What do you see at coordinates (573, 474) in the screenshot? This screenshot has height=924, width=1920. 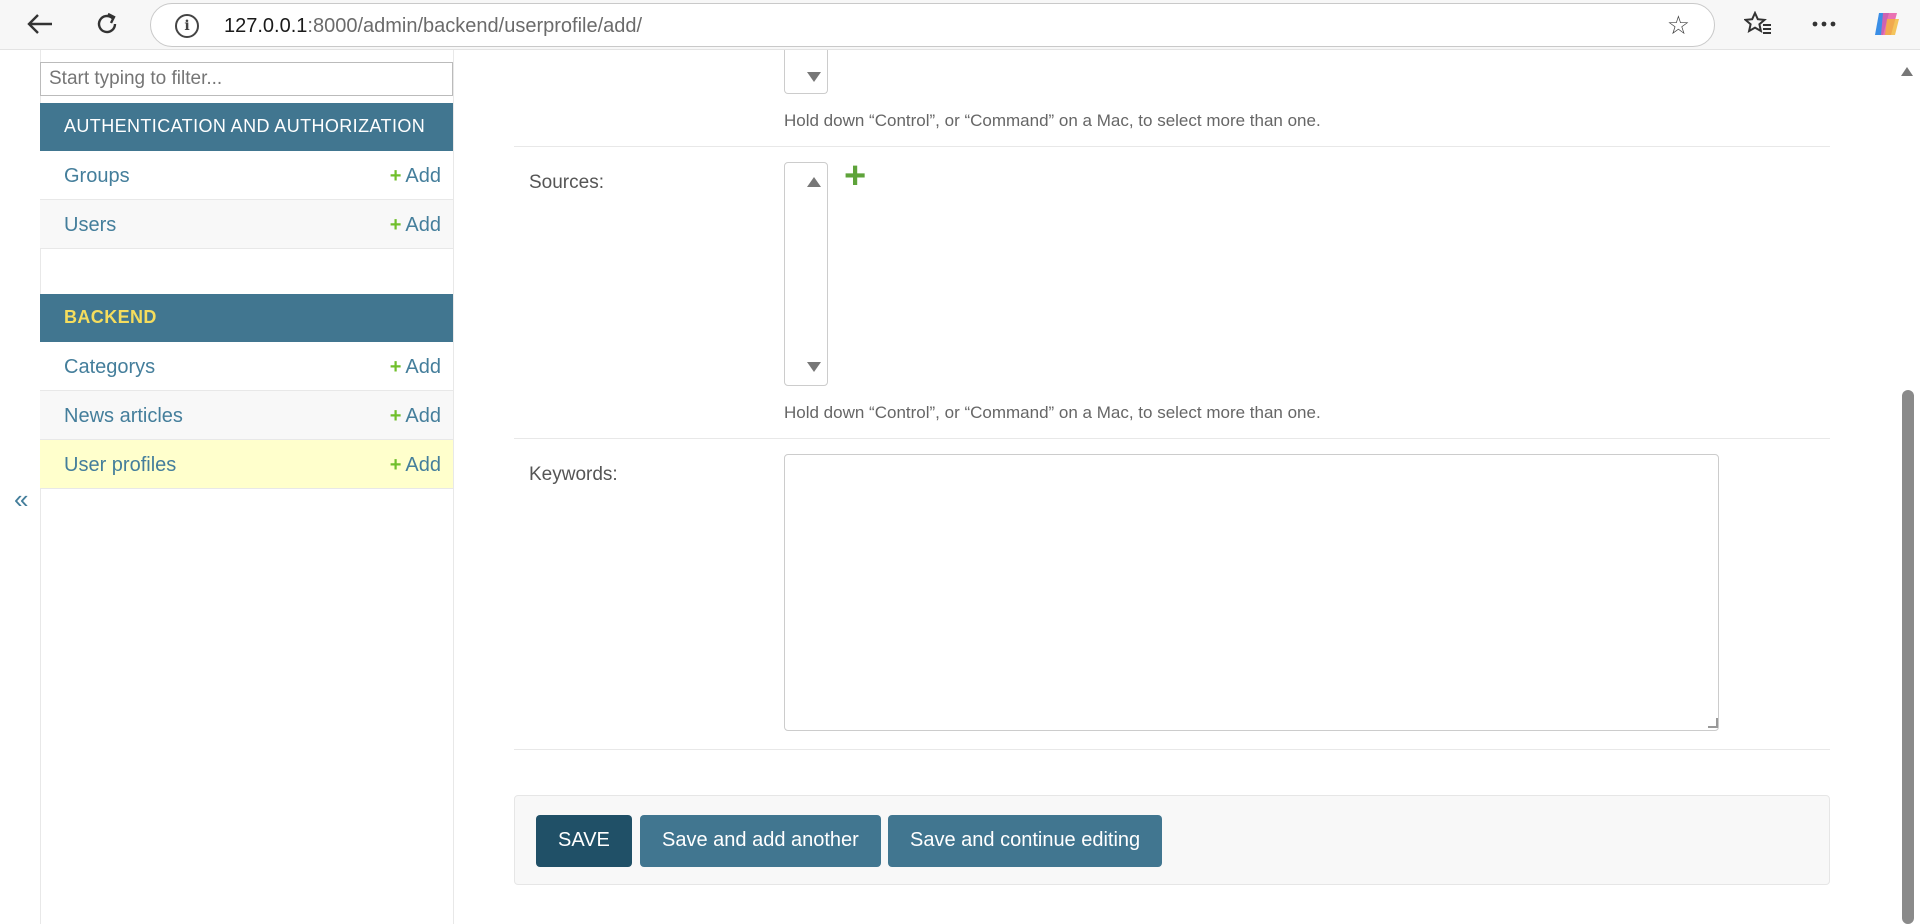 I see `keywords-label: Keywords:` at bounding box center [573, 474].